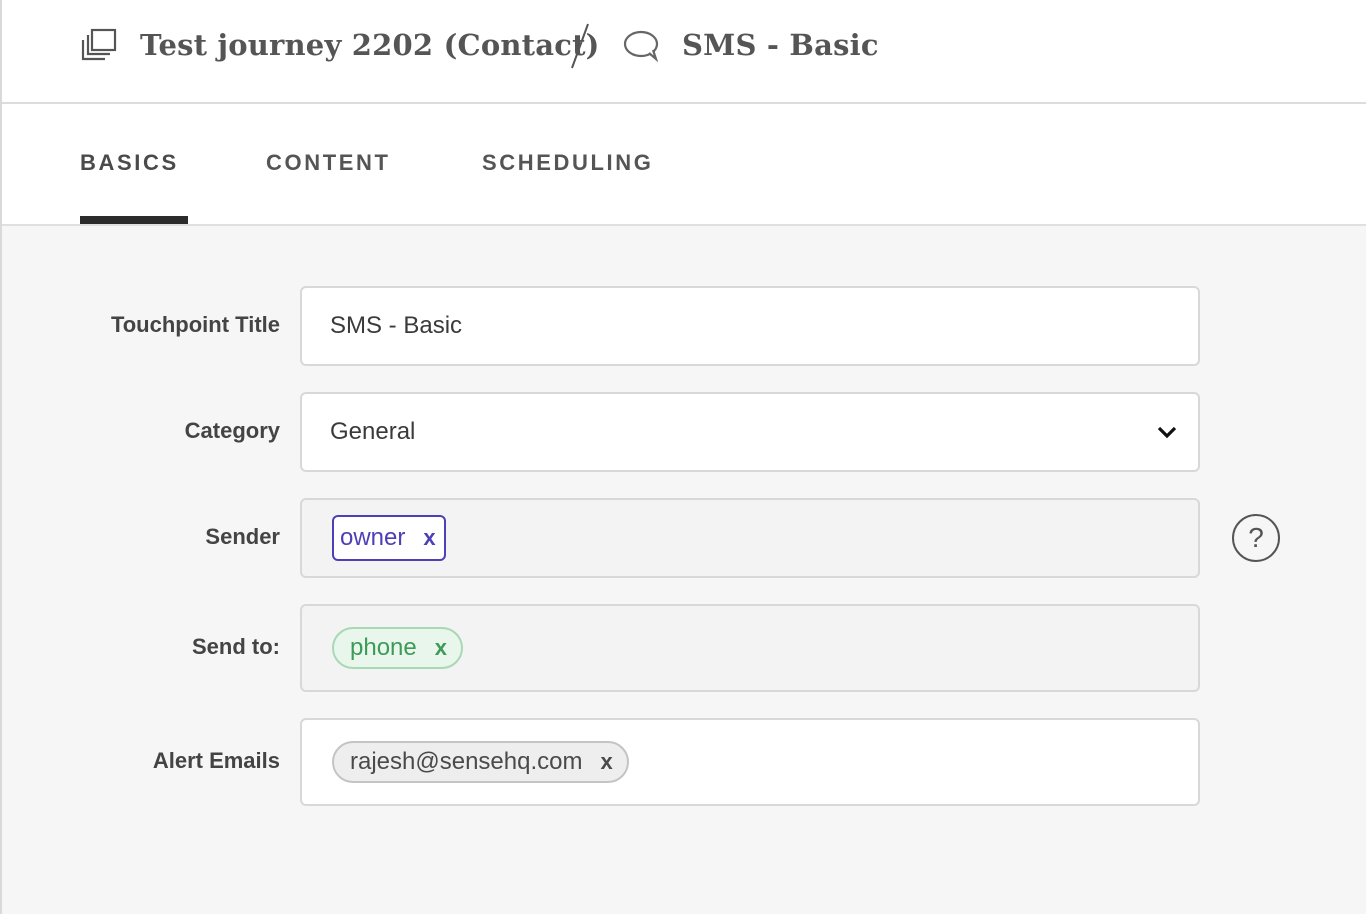 This screenshot has width=1366, height=914. What do you see at coordinates (232, 430) in the screenshot?
I see `category-label: Category` at bounding box center [232, 430].